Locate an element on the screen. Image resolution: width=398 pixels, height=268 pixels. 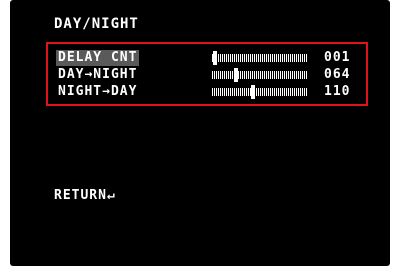
menu-title: DAY/NIGHT is located at coordinates (96, 24).